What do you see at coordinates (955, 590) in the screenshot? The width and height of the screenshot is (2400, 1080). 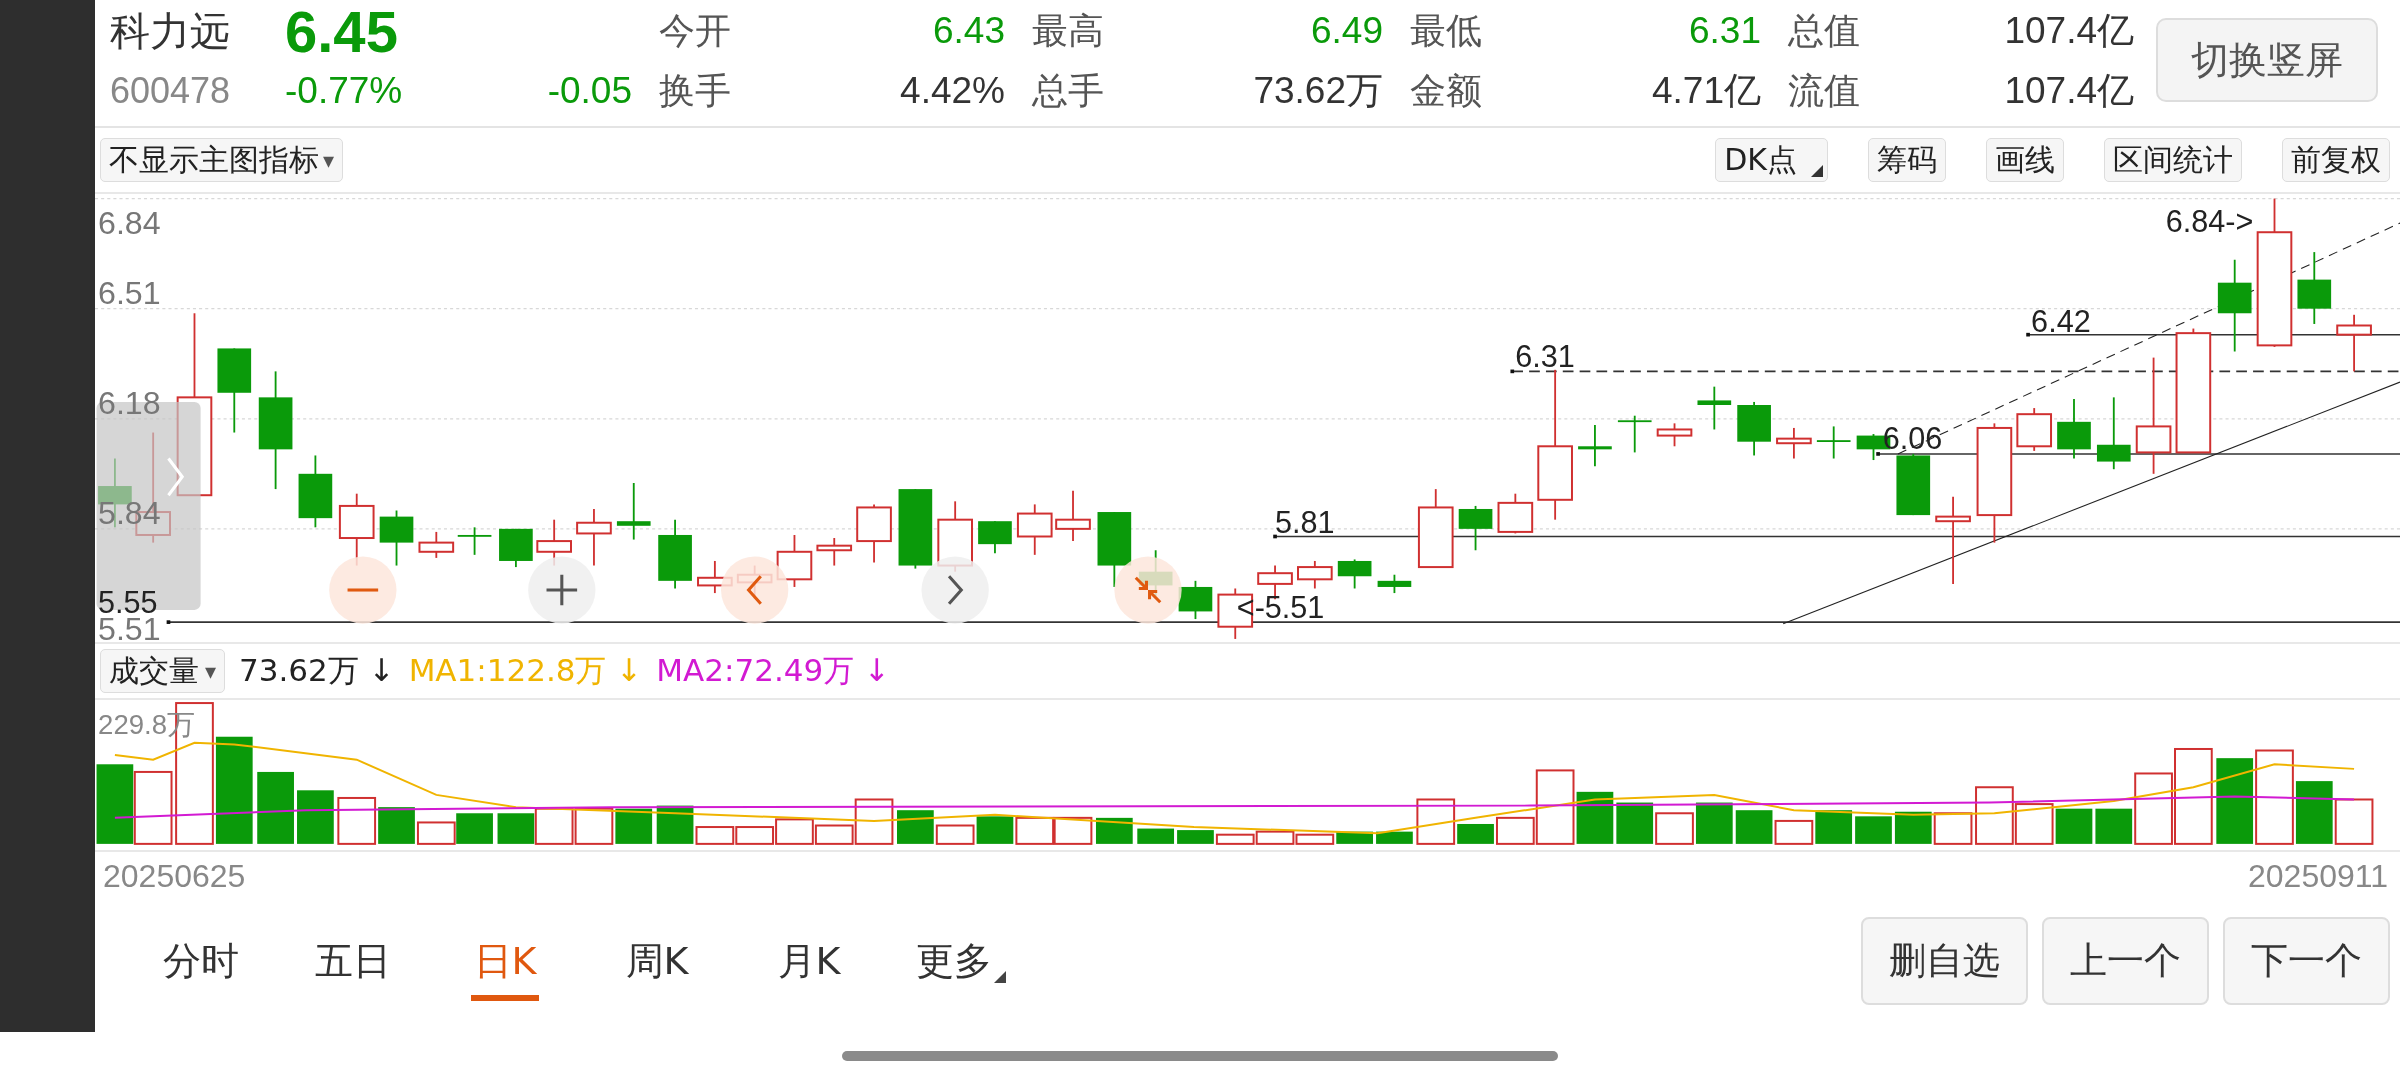 I see `chevron-right-icon` at bounding box center [955, 590].